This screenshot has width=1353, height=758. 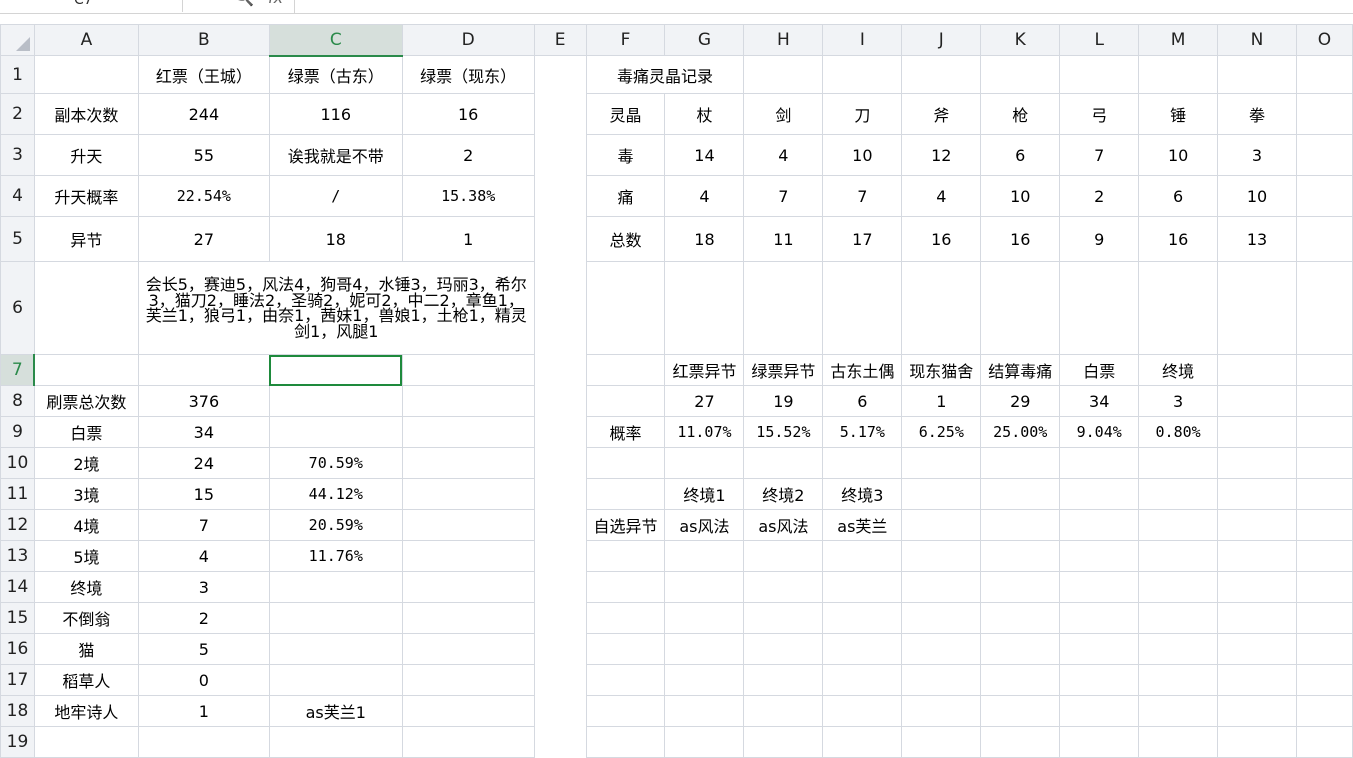 What do you see at coordinates (941, 114) in the screenshot?
I see `cell-j2: 斧` at bounding box center [941, 114].